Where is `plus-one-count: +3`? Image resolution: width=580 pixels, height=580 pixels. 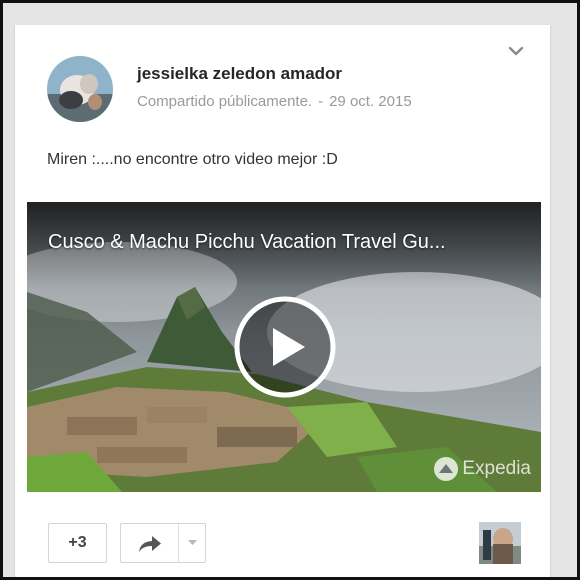 plus-one-count: +3 is located at coordinates (77, 542).